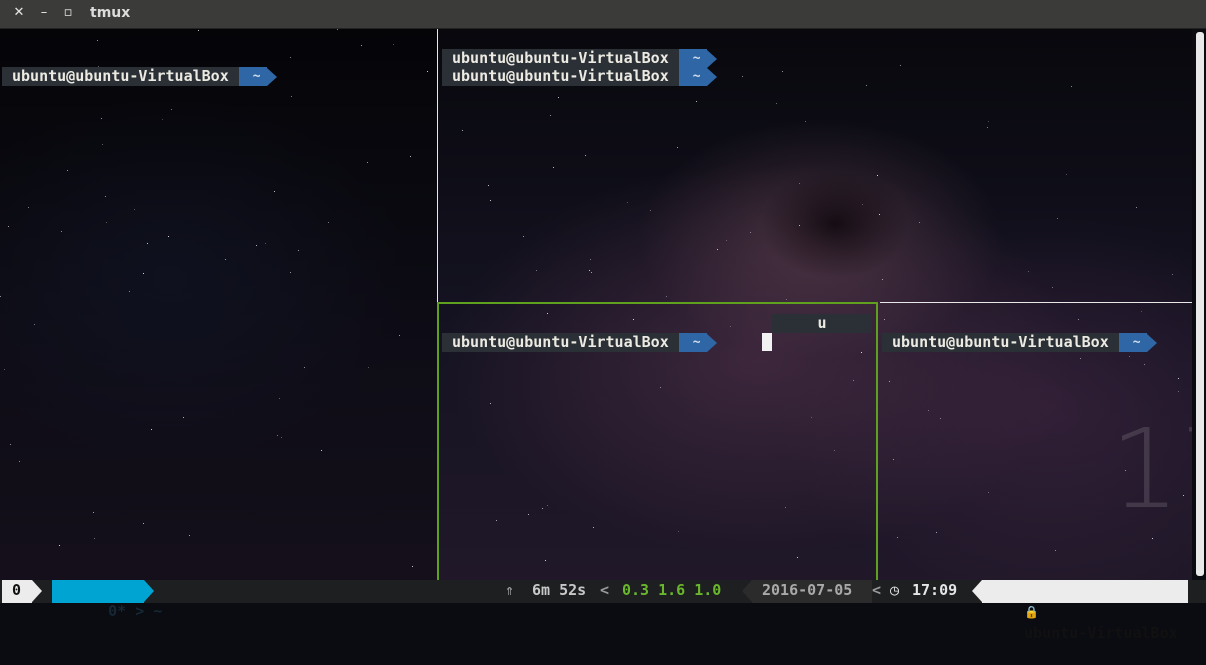  What do you see at coordinates (68, 13) in the screenshot?
I see `maximize-icon: ▫` at bounding box center [68, 13].